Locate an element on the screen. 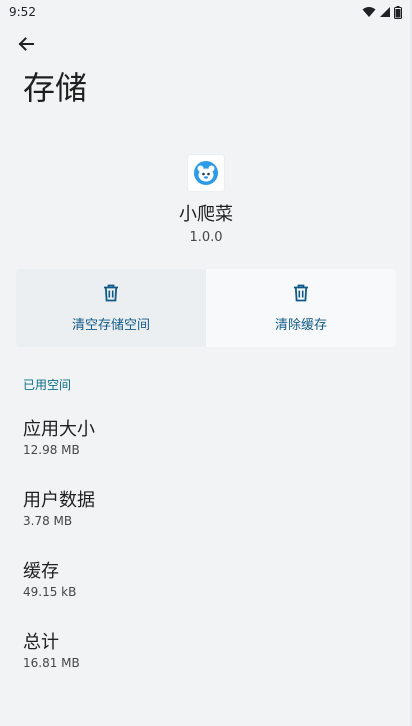  arrow-left-icon is located at coordinates (26, 46).